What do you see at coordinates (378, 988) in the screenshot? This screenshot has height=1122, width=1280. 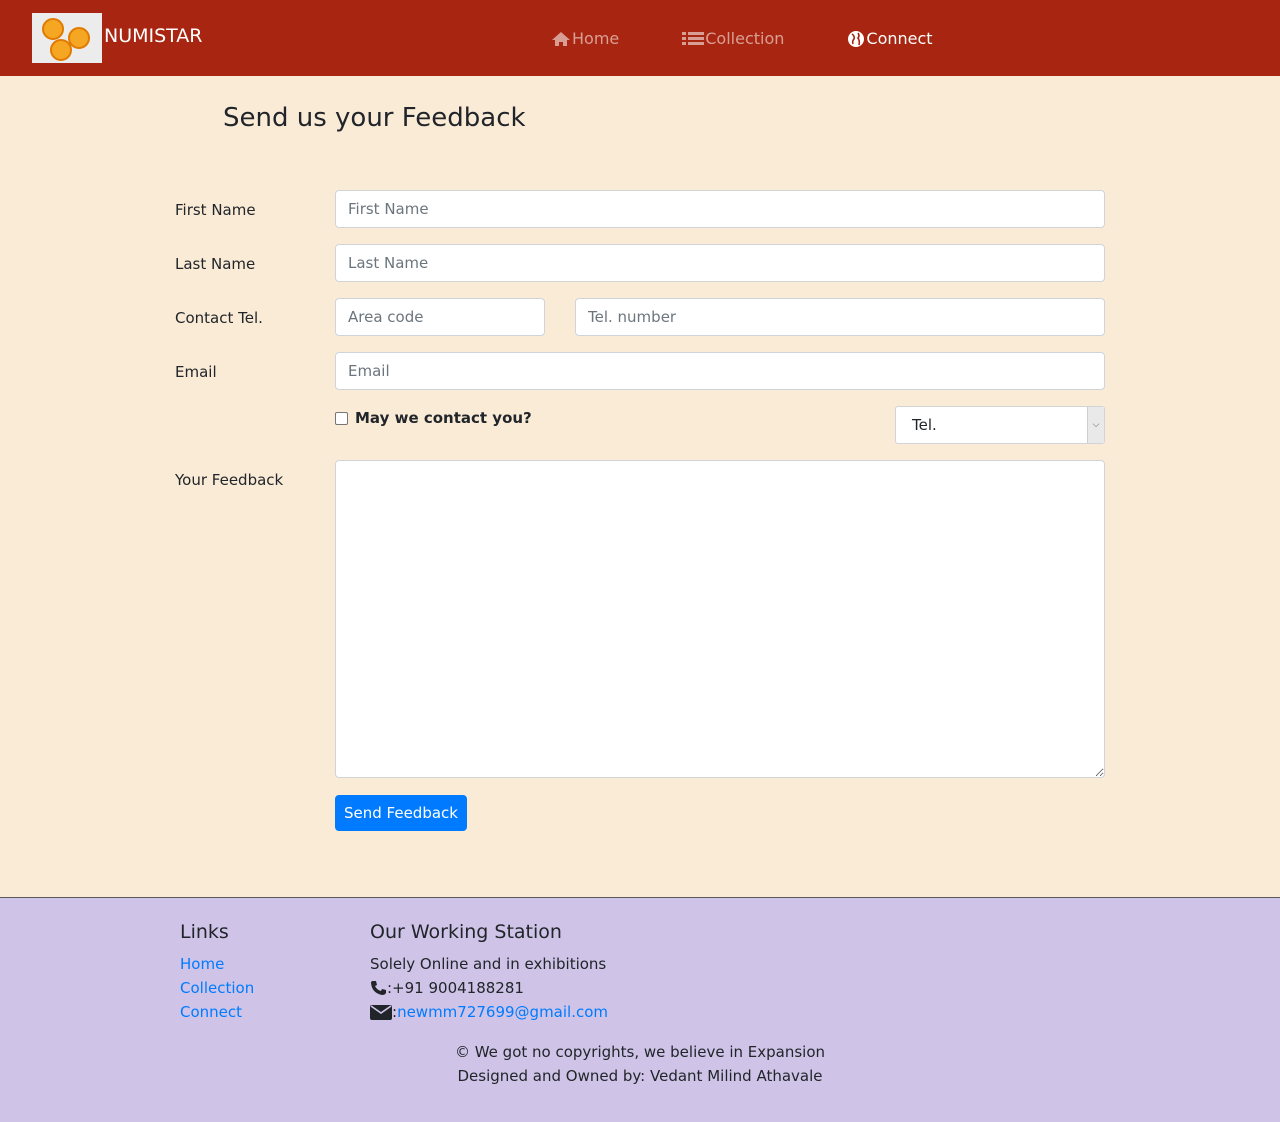 I see `phone-icon` at bounding box center [378, 988].